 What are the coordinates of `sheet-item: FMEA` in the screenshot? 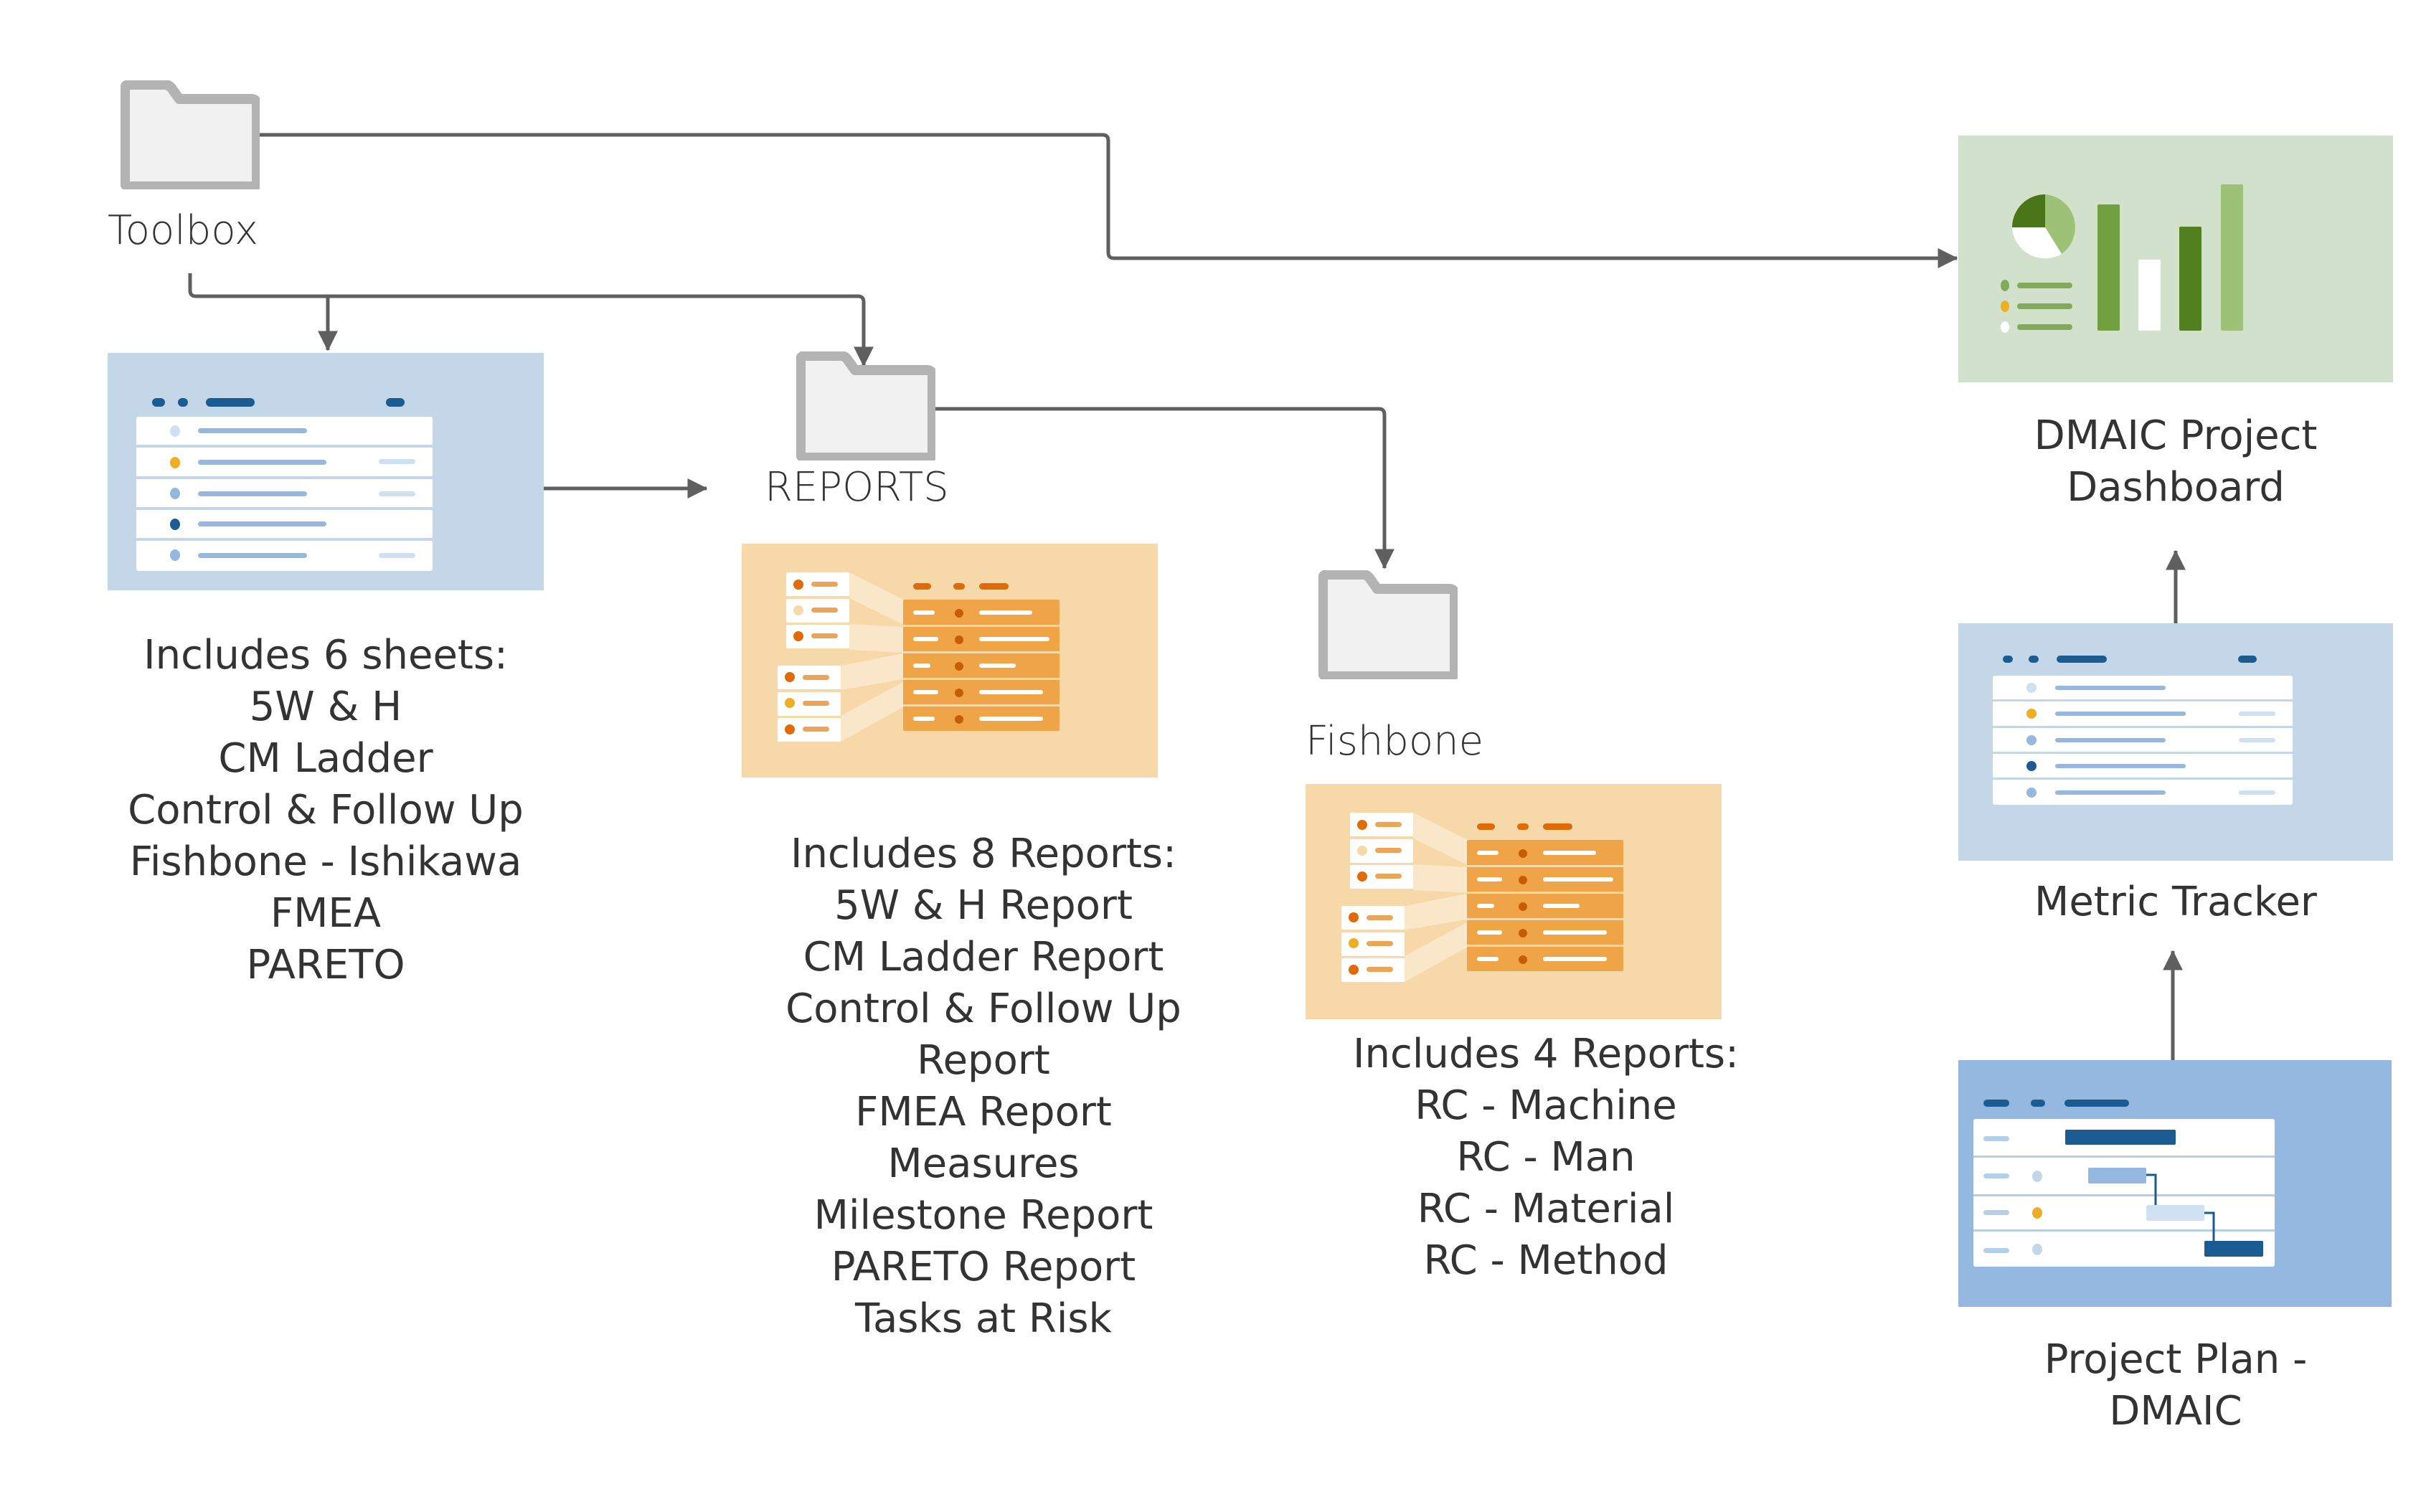 It's located at (326, 913).